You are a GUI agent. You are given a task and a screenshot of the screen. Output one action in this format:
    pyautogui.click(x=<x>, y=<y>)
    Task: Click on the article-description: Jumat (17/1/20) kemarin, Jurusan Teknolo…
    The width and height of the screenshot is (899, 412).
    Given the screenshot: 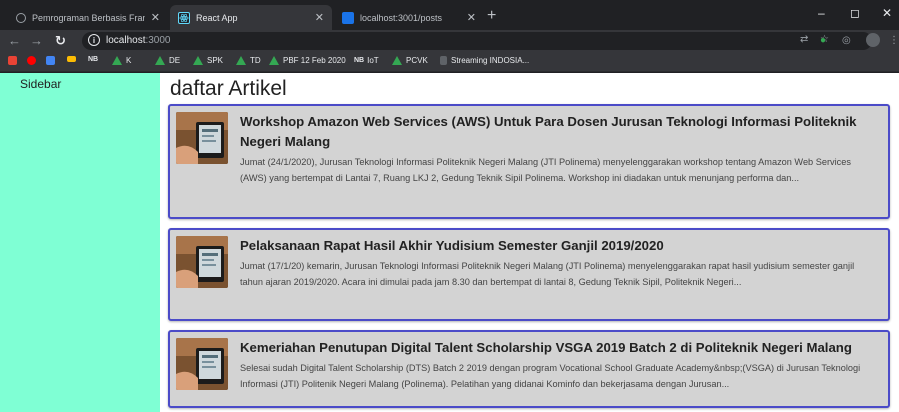 What is the action you would take?
    pyautogui.click(x=547, y=274)
    